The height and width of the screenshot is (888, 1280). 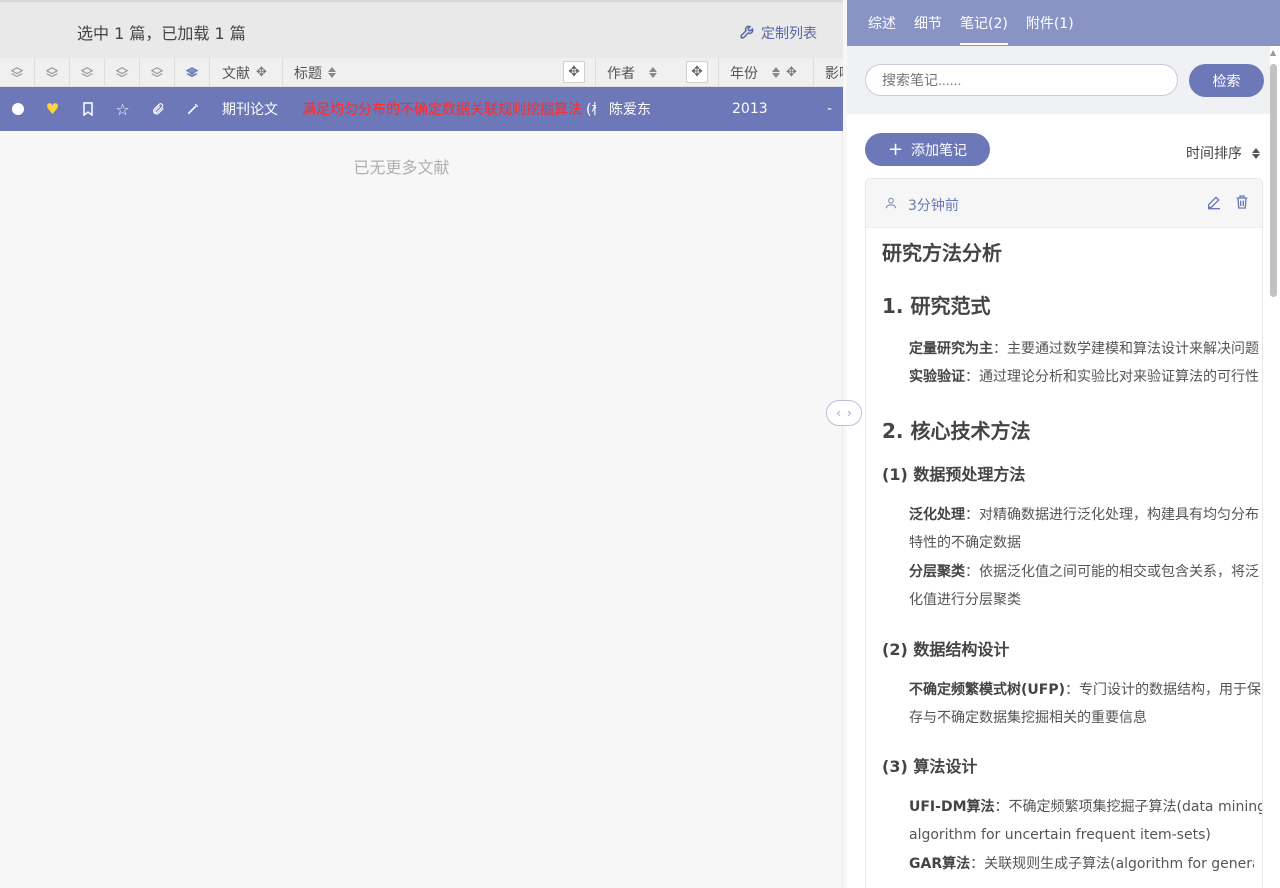 I want to click on note-section-heading: 2. 核心技术方法, so click(x=956, y=431).